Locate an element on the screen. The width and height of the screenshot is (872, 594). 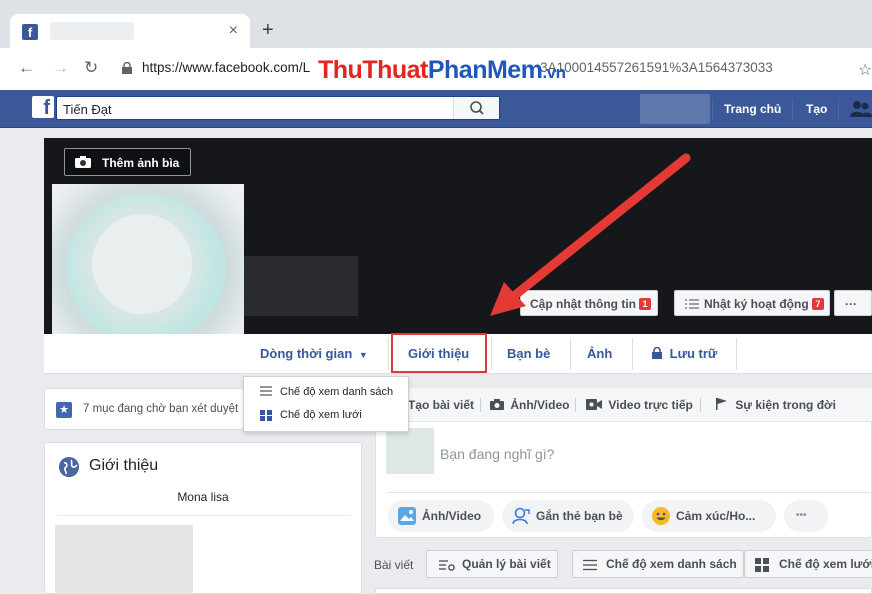
composer-tab-create-post: Tạo bài viết is located at coordinates (441, 405).